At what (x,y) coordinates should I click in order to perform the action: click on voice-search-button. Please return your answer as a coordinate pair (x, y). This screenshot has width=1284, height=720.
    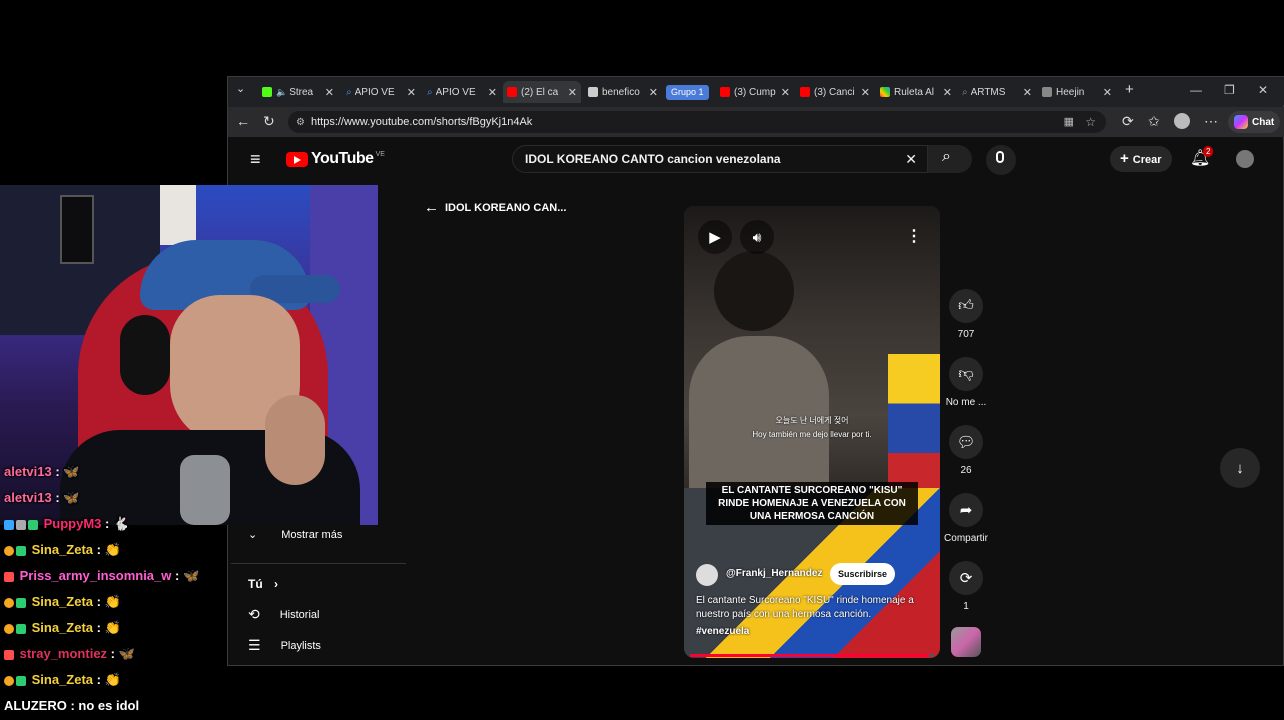
    Looking at the image, I should click on (1001, 160).